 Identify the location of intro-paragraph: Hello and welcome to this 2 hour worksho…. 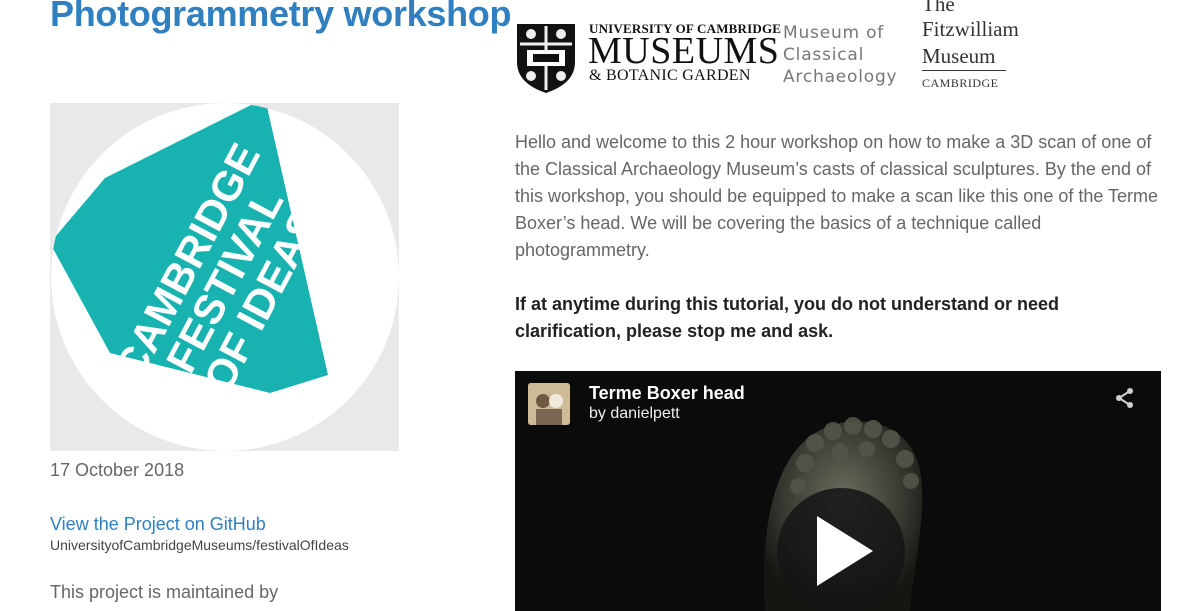
(837, 196).